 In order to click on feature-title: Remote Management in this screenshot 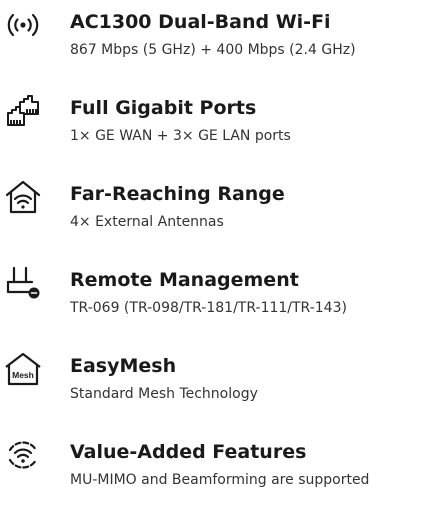, I will do `click(184, 280)`.